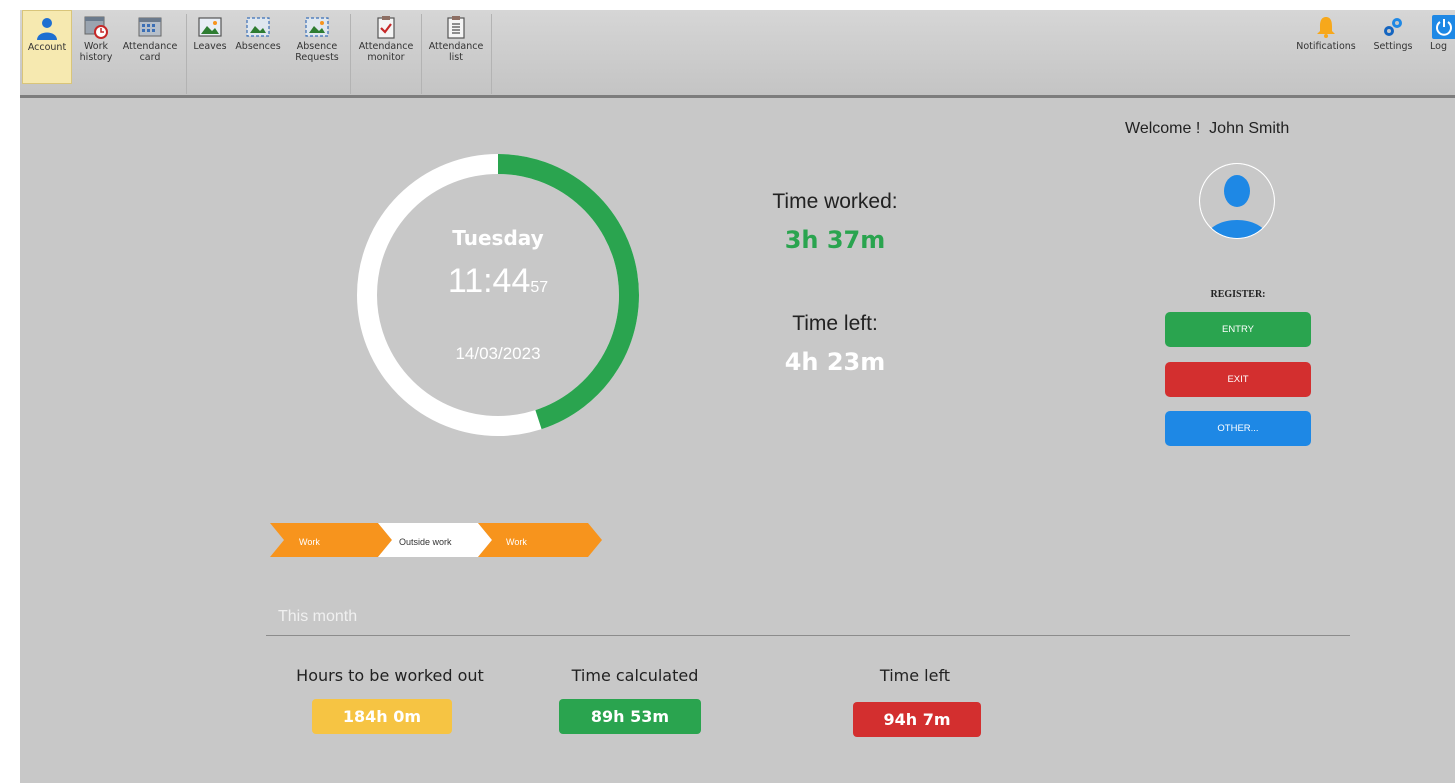 The width and height of the screenshot is (1455, 783). I want to click on month-time-left-badge: 94h 7m, so click(917, 719).